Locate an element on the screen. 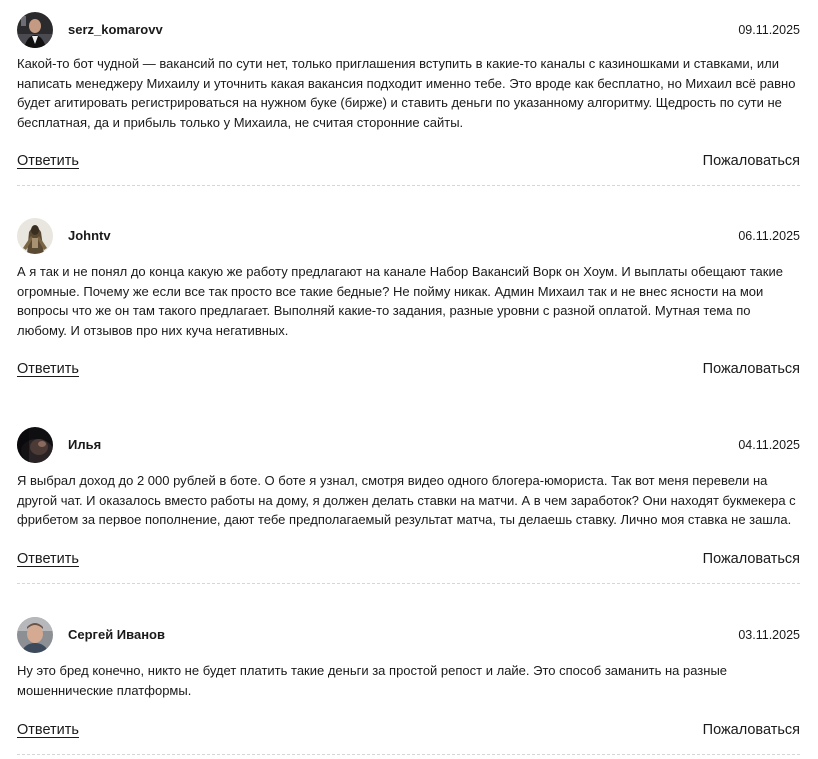 The height and width of the screenshot is (759, 818). comment-header: Johntv 06.11.2025 is located at coordinates (408, 236).